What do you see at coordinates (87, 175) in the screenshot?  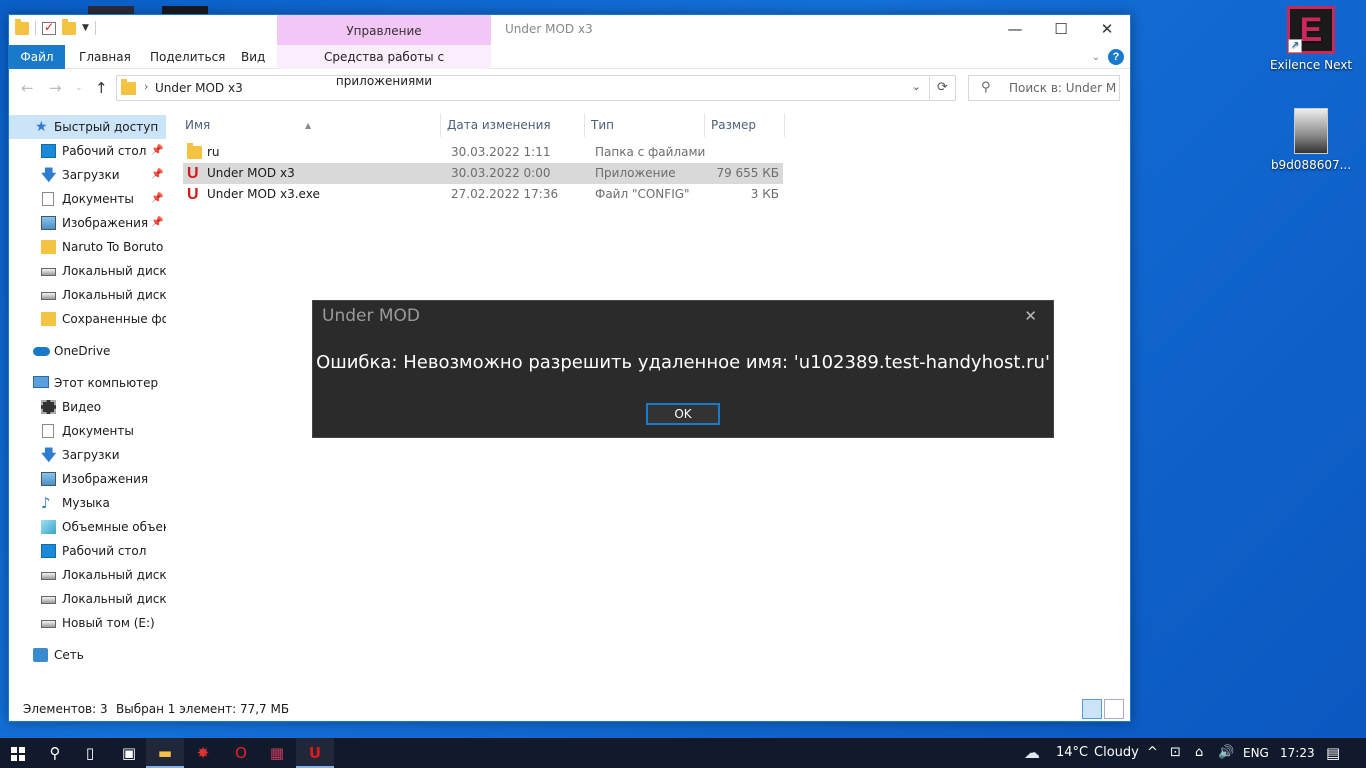 I see `sidebar-item-downloads: 🡇 Загрузки 📌` at bounding box center [87, 175].